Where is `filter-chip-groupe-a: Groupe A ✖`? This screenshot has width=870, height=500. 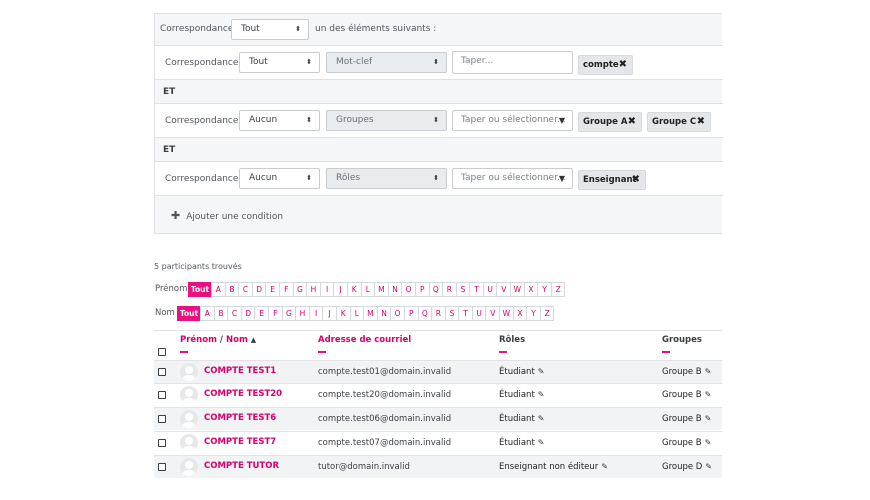 filter-chip-groupe-a: Groupe A ✖ is located at coordinates (610, 122).